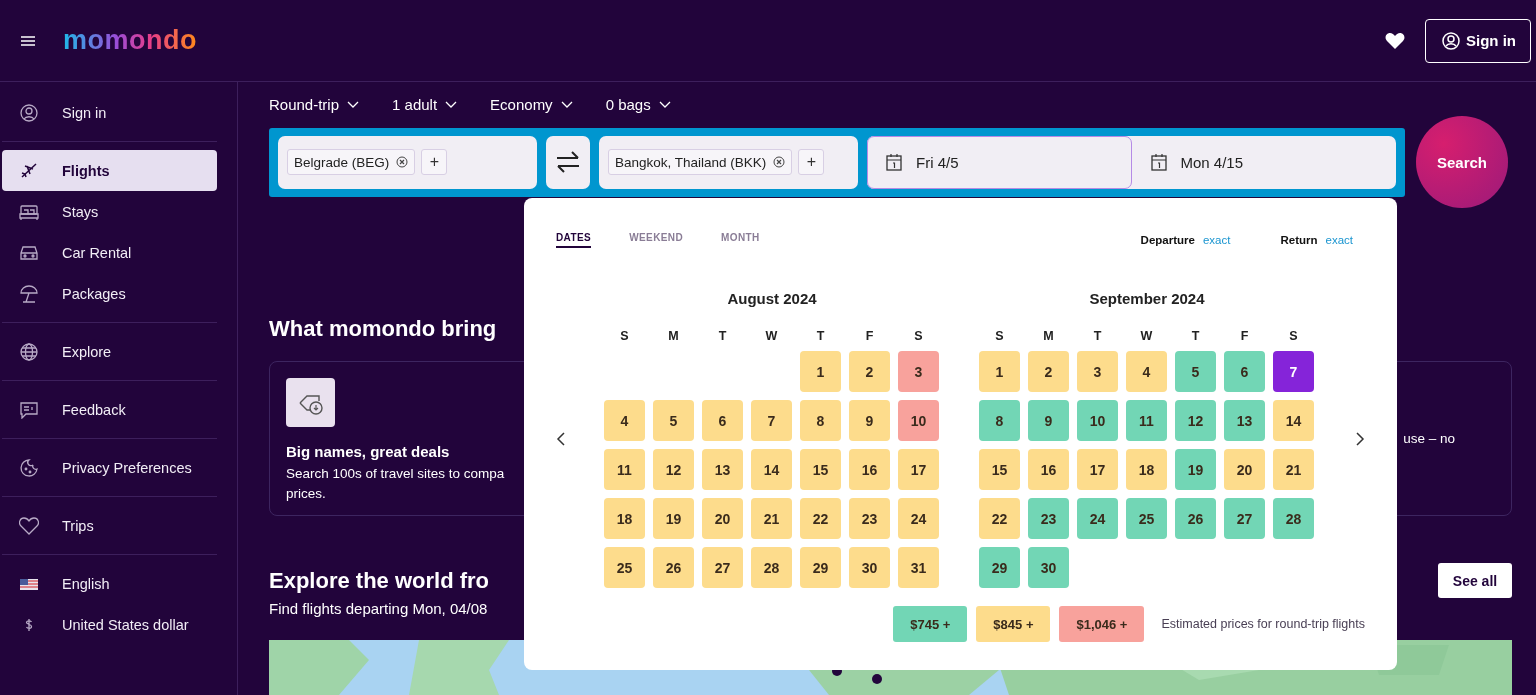 This screenshot has width=1536, height=695. What do you see at coordinates (109, 624) in the screenshot?
I see `sidebar-item: United States dollar` at bounding box center [109, 624].